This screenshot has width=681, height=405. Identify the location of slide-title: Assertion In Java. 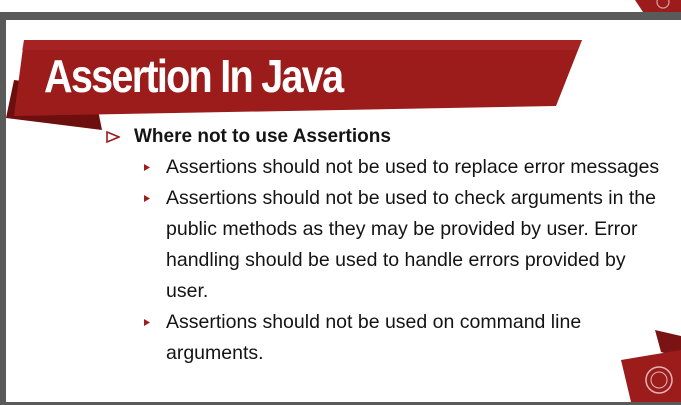
(194, 76).